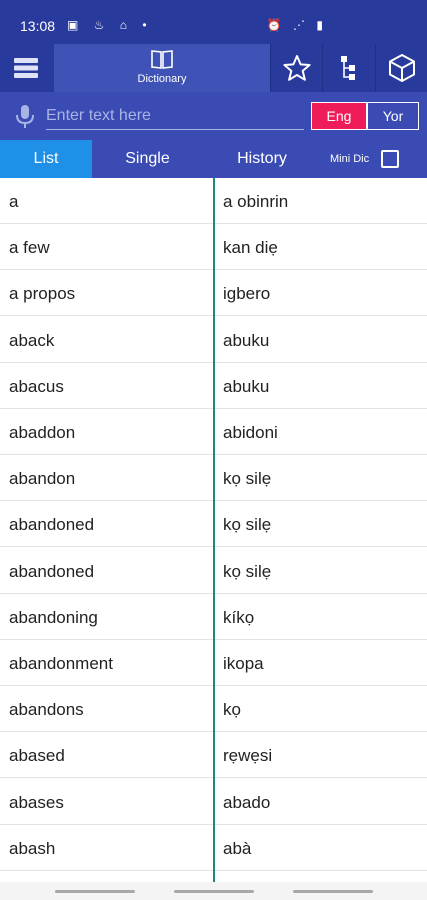 The image size is (427, 900). What do you see at coordinates (42, 479) in the screenshot?
I see `english-word: abandon` at bounding box center [42, 479].